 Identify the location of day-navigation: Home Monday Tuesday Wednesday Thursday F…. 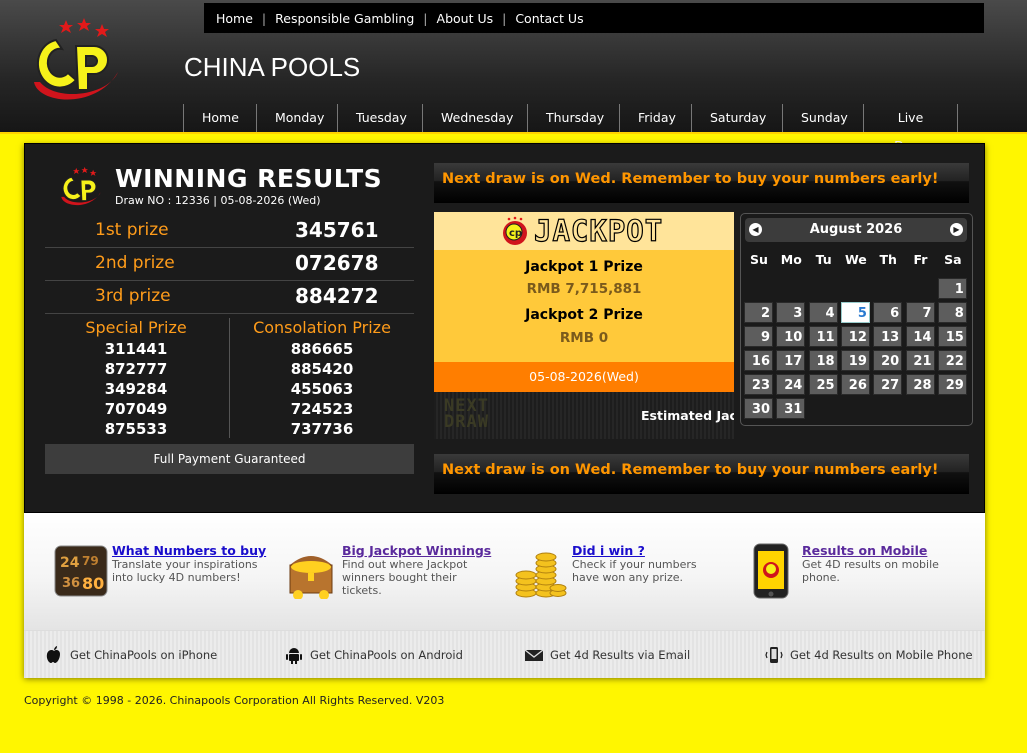
(570, 128).